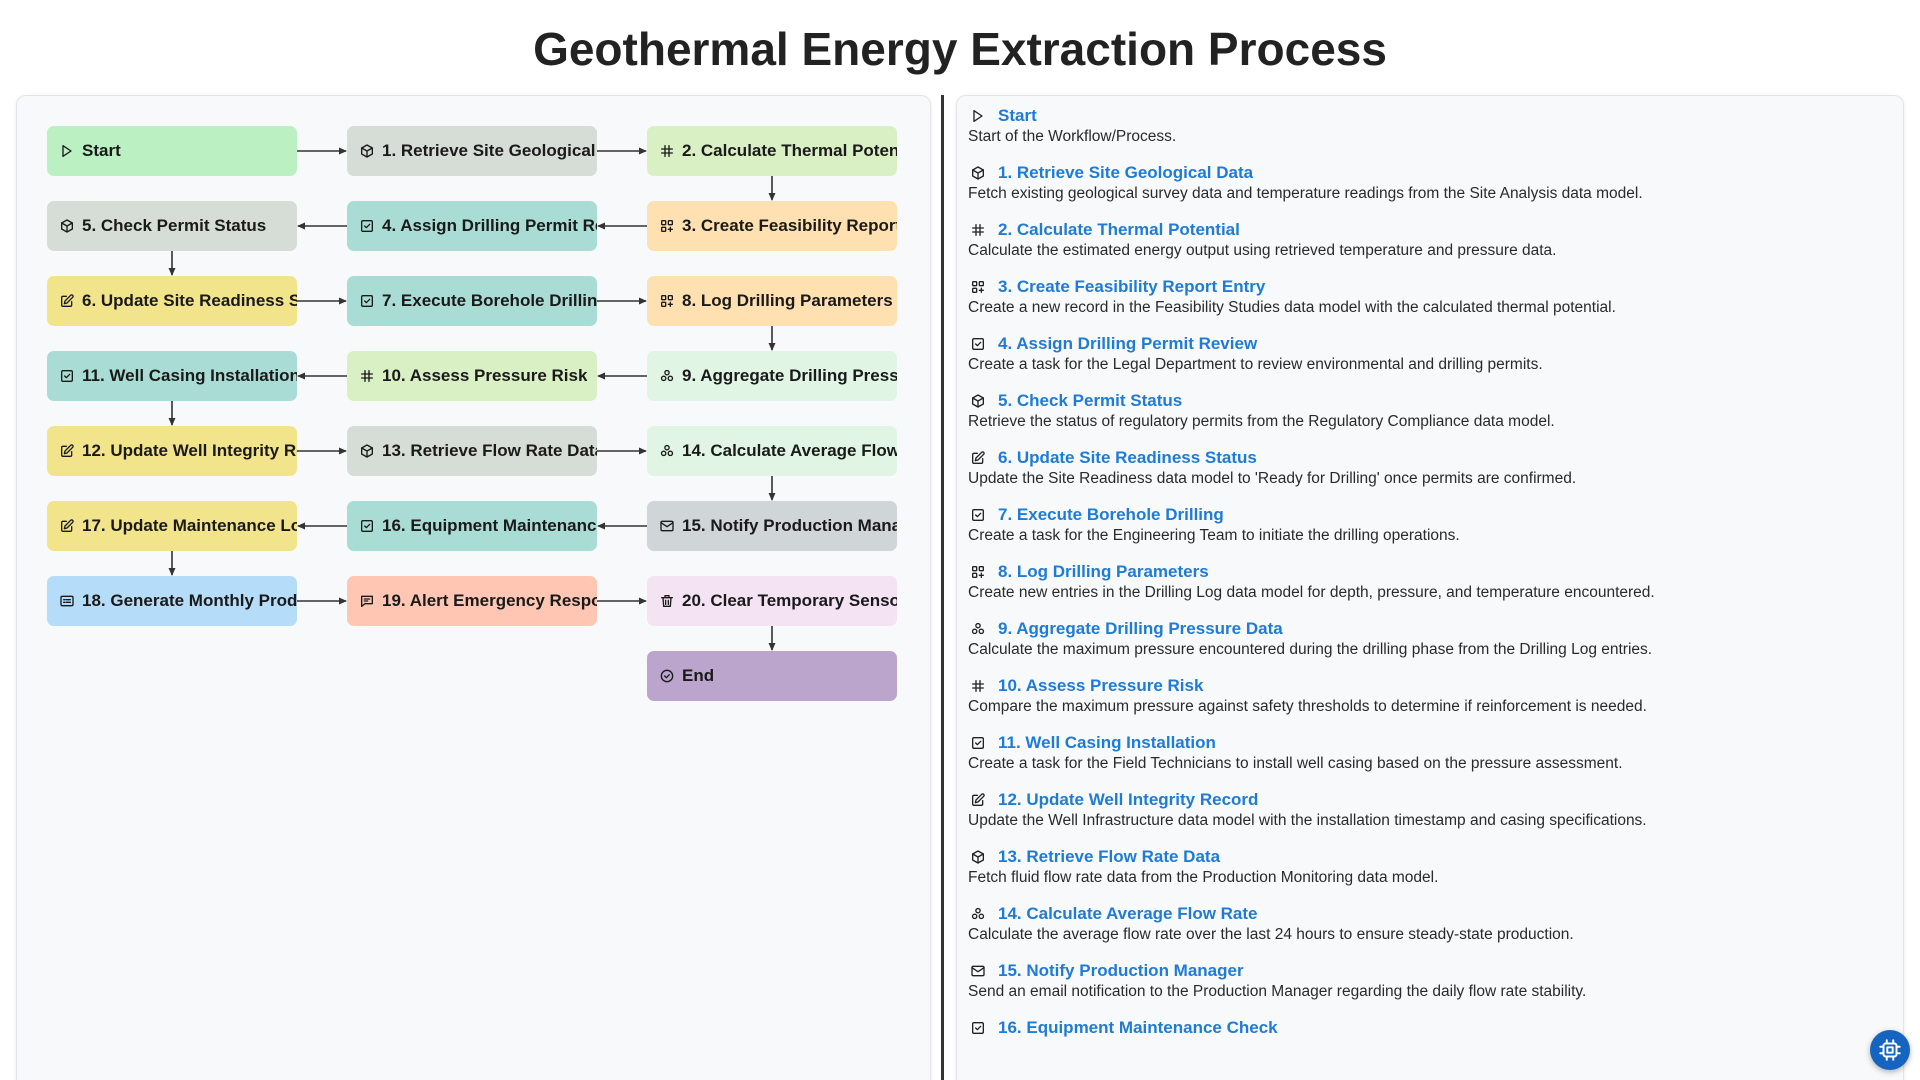  Describe the element at coordinates (189, 525) in the screenshot. I see `flow-node-label: 17. Update Maintenance Lo` at that location.